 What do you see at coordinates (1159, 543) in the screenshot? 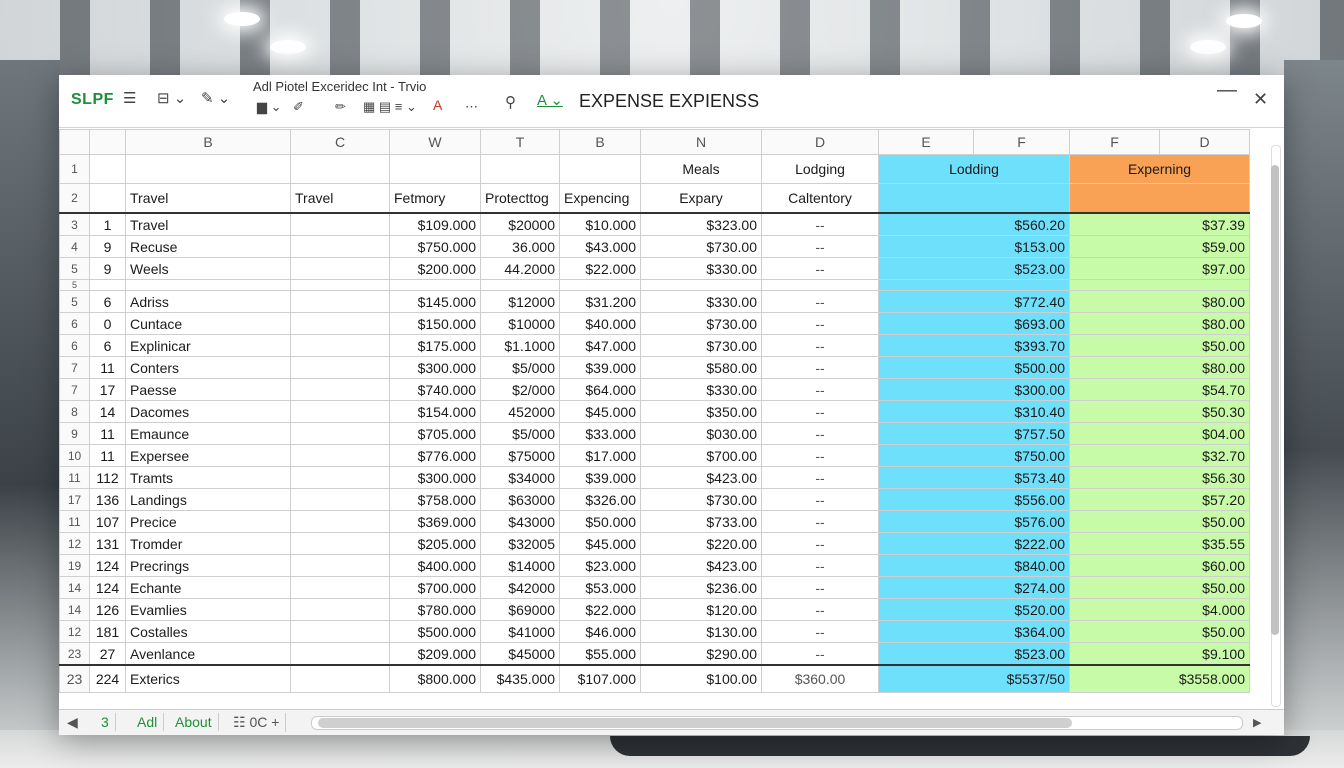
I see `cell-experning: $35.55` at bounding box center [1159, 543].